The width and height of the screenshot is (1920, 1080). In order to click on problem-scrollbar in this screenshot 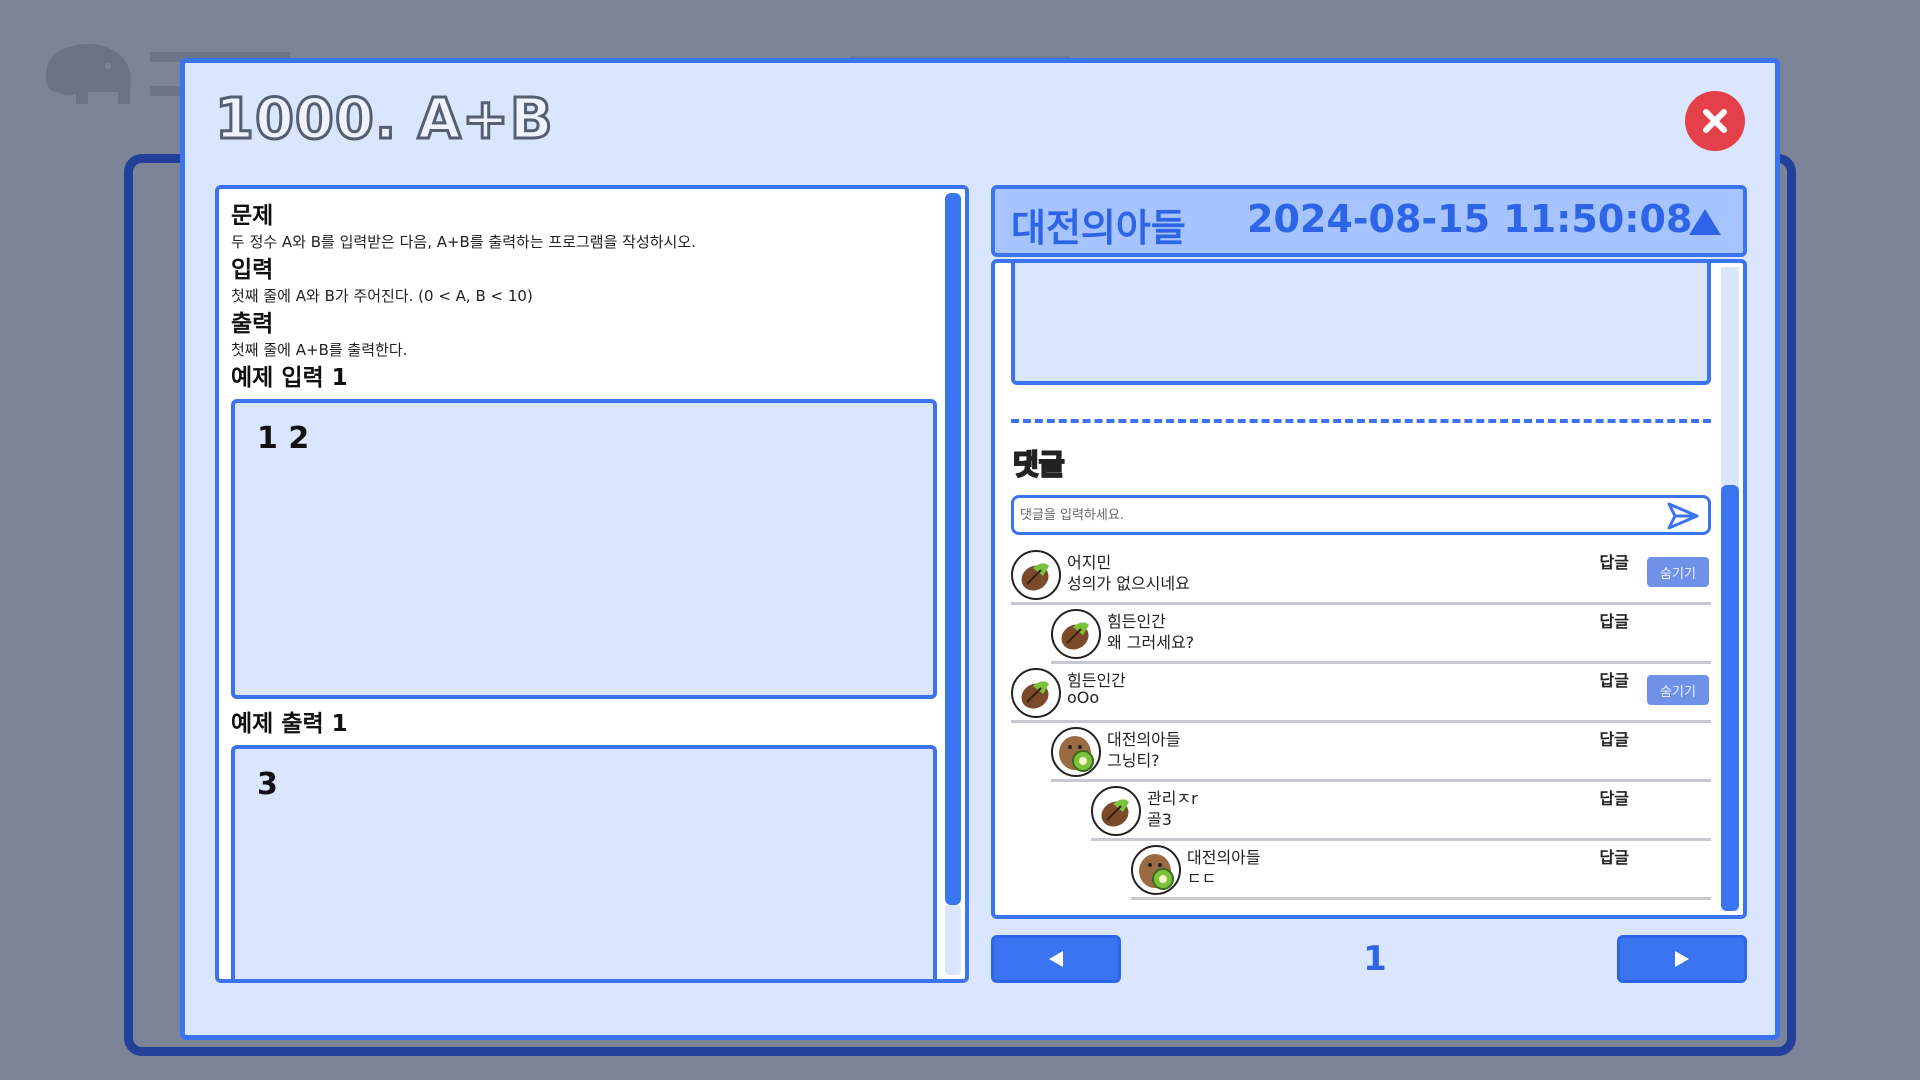, I will do `click(953, 549)`.